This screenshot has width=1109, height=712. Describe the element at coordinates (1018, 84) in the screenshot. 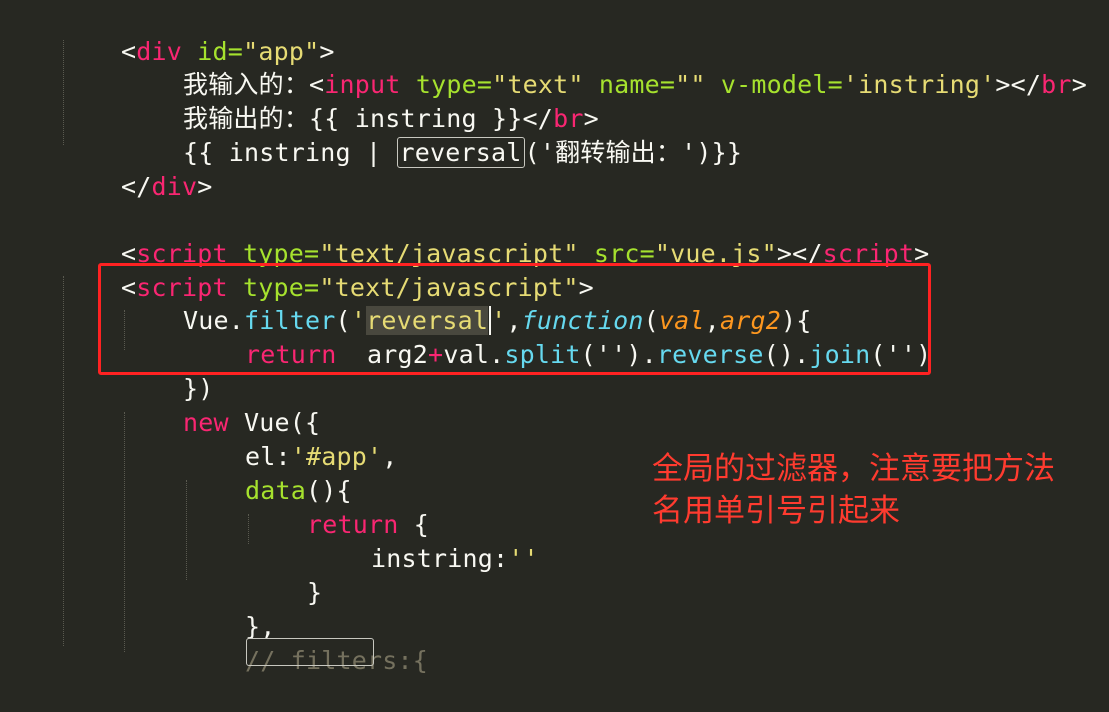

I see `code-token: ></` at that location.